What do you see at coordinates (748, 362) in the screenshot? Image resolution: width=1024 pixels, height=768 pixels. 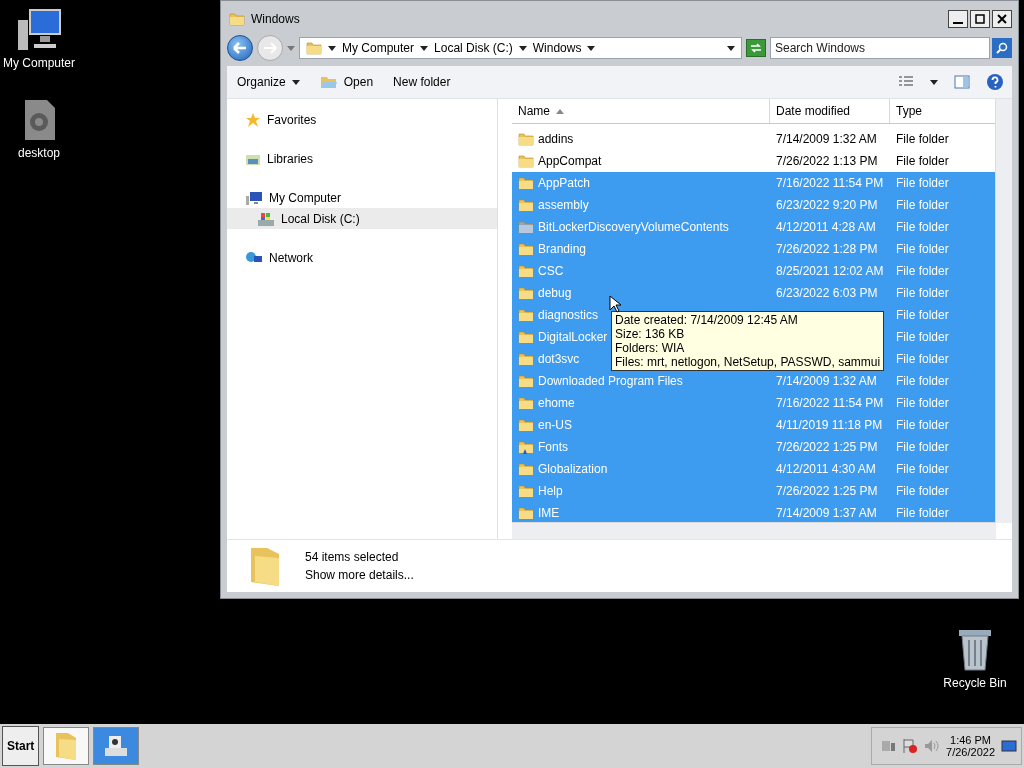 I see `tooltip-line: Files: mrt, netlogon, NetSetup, PASSWD, sammui` at bounding box center [748, 362].